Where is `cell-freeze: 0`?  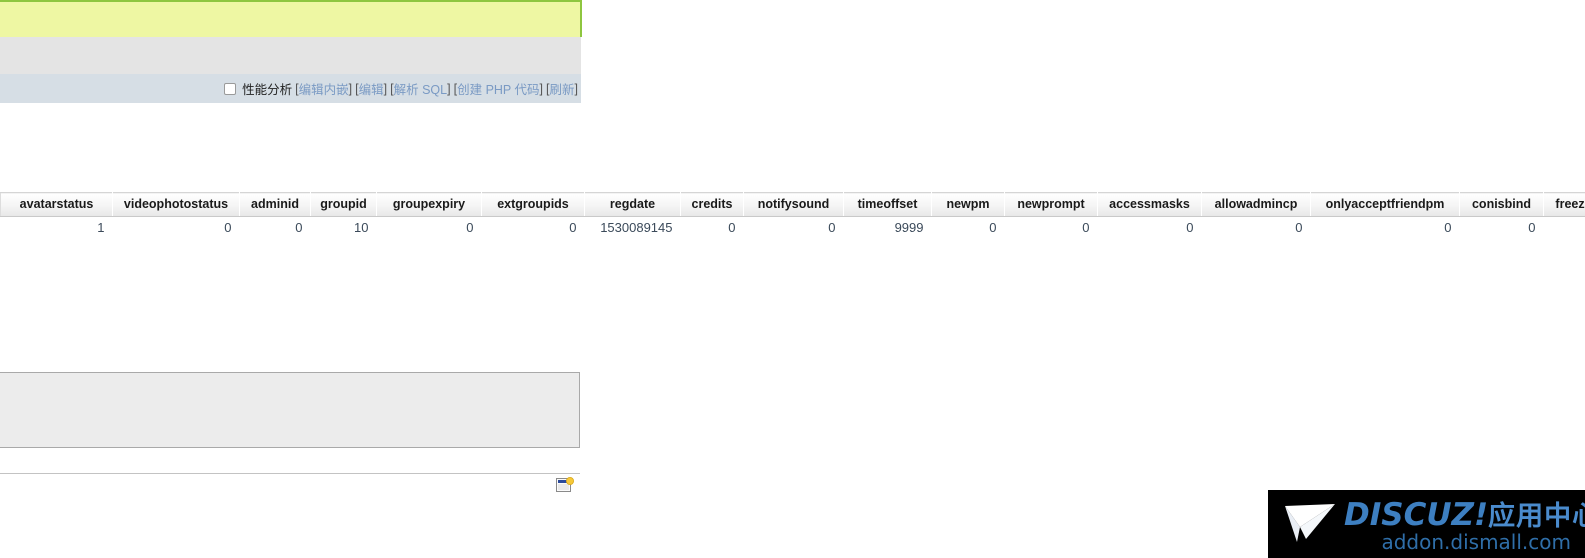 cell-freeze: 0 is located at coordinates (1564, 227).